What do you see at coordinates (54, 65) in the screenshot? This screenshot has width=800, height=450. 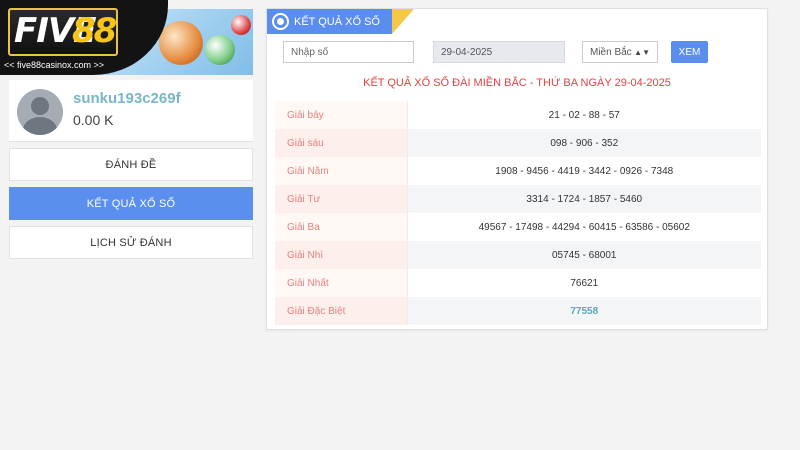 I see `logo-url: << five88casinox.com >>` at bounding box center [54, 65].